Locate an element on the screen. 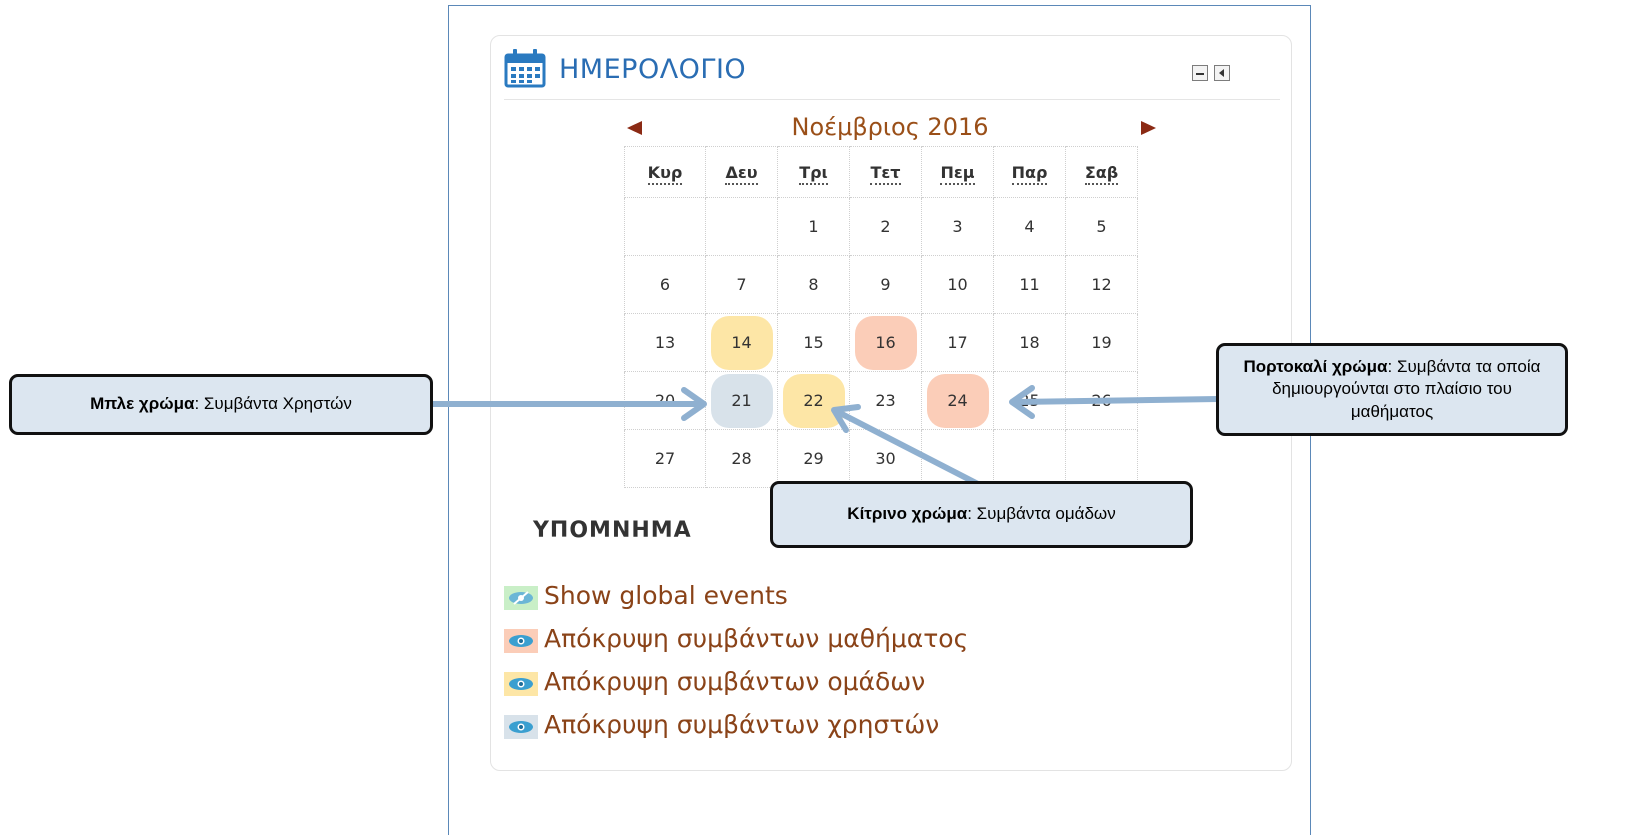 Image resolution: width=1644 pixels, height=835 pixels. yellow-callout-arrow is located at coordinates (908, 448).